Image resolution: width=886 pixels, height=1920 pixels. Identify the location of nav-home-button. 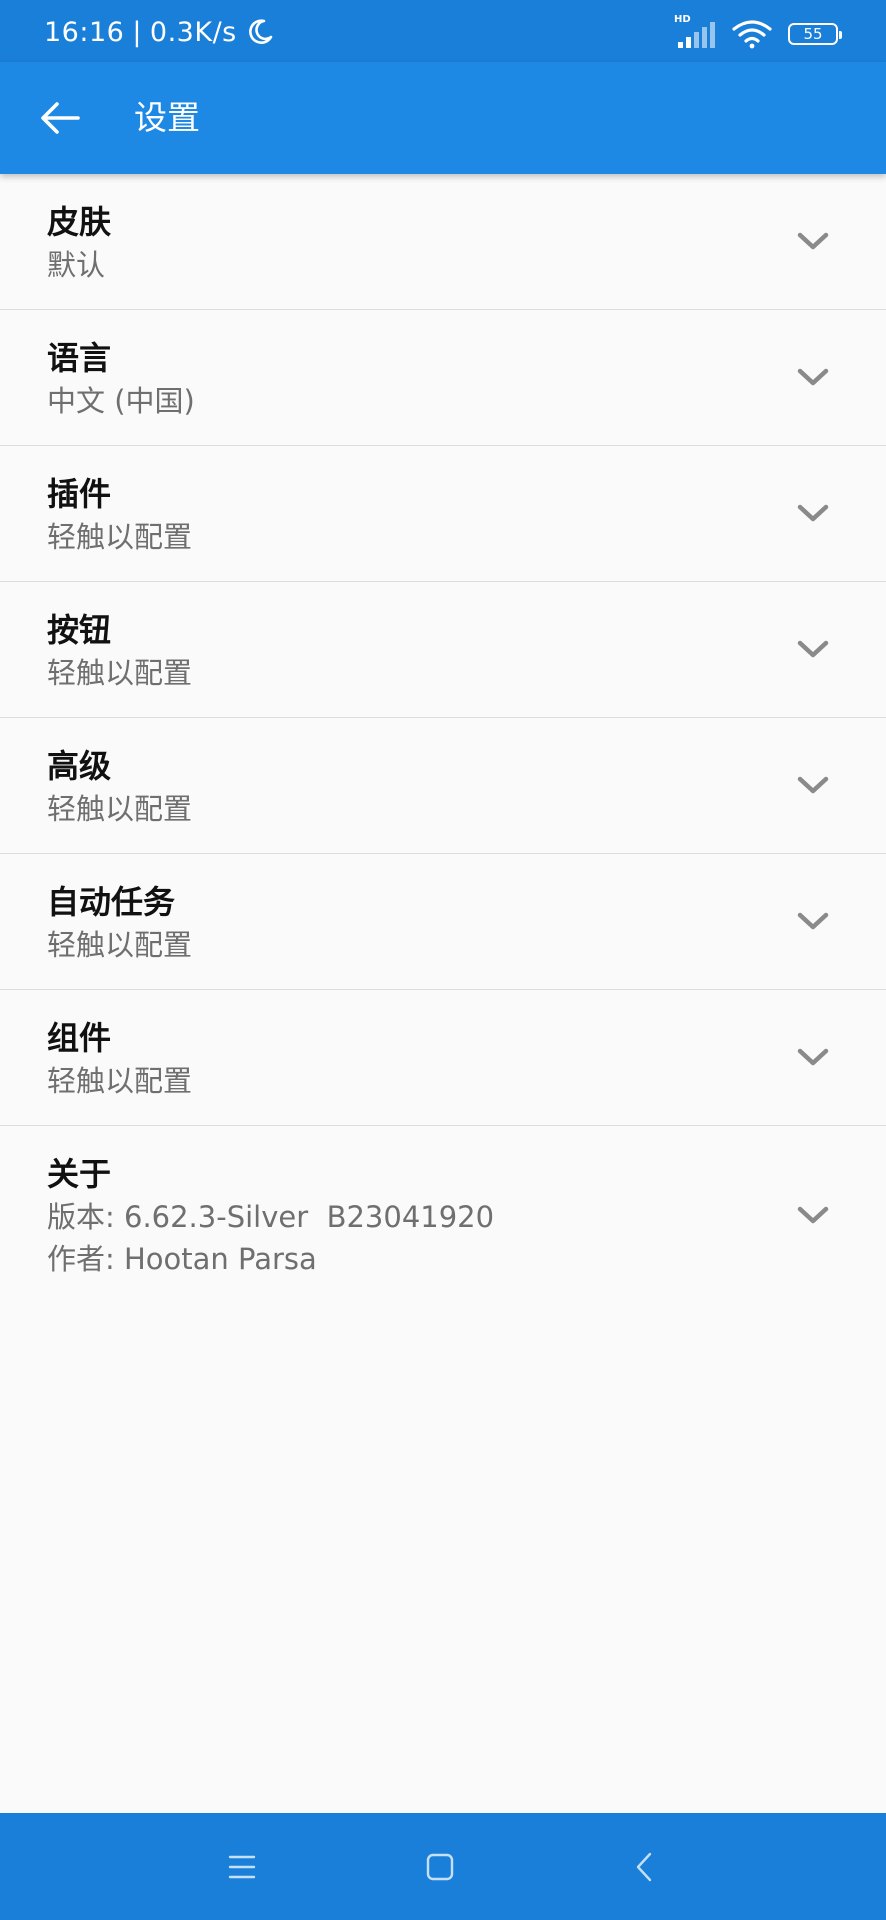
(440, 1867).